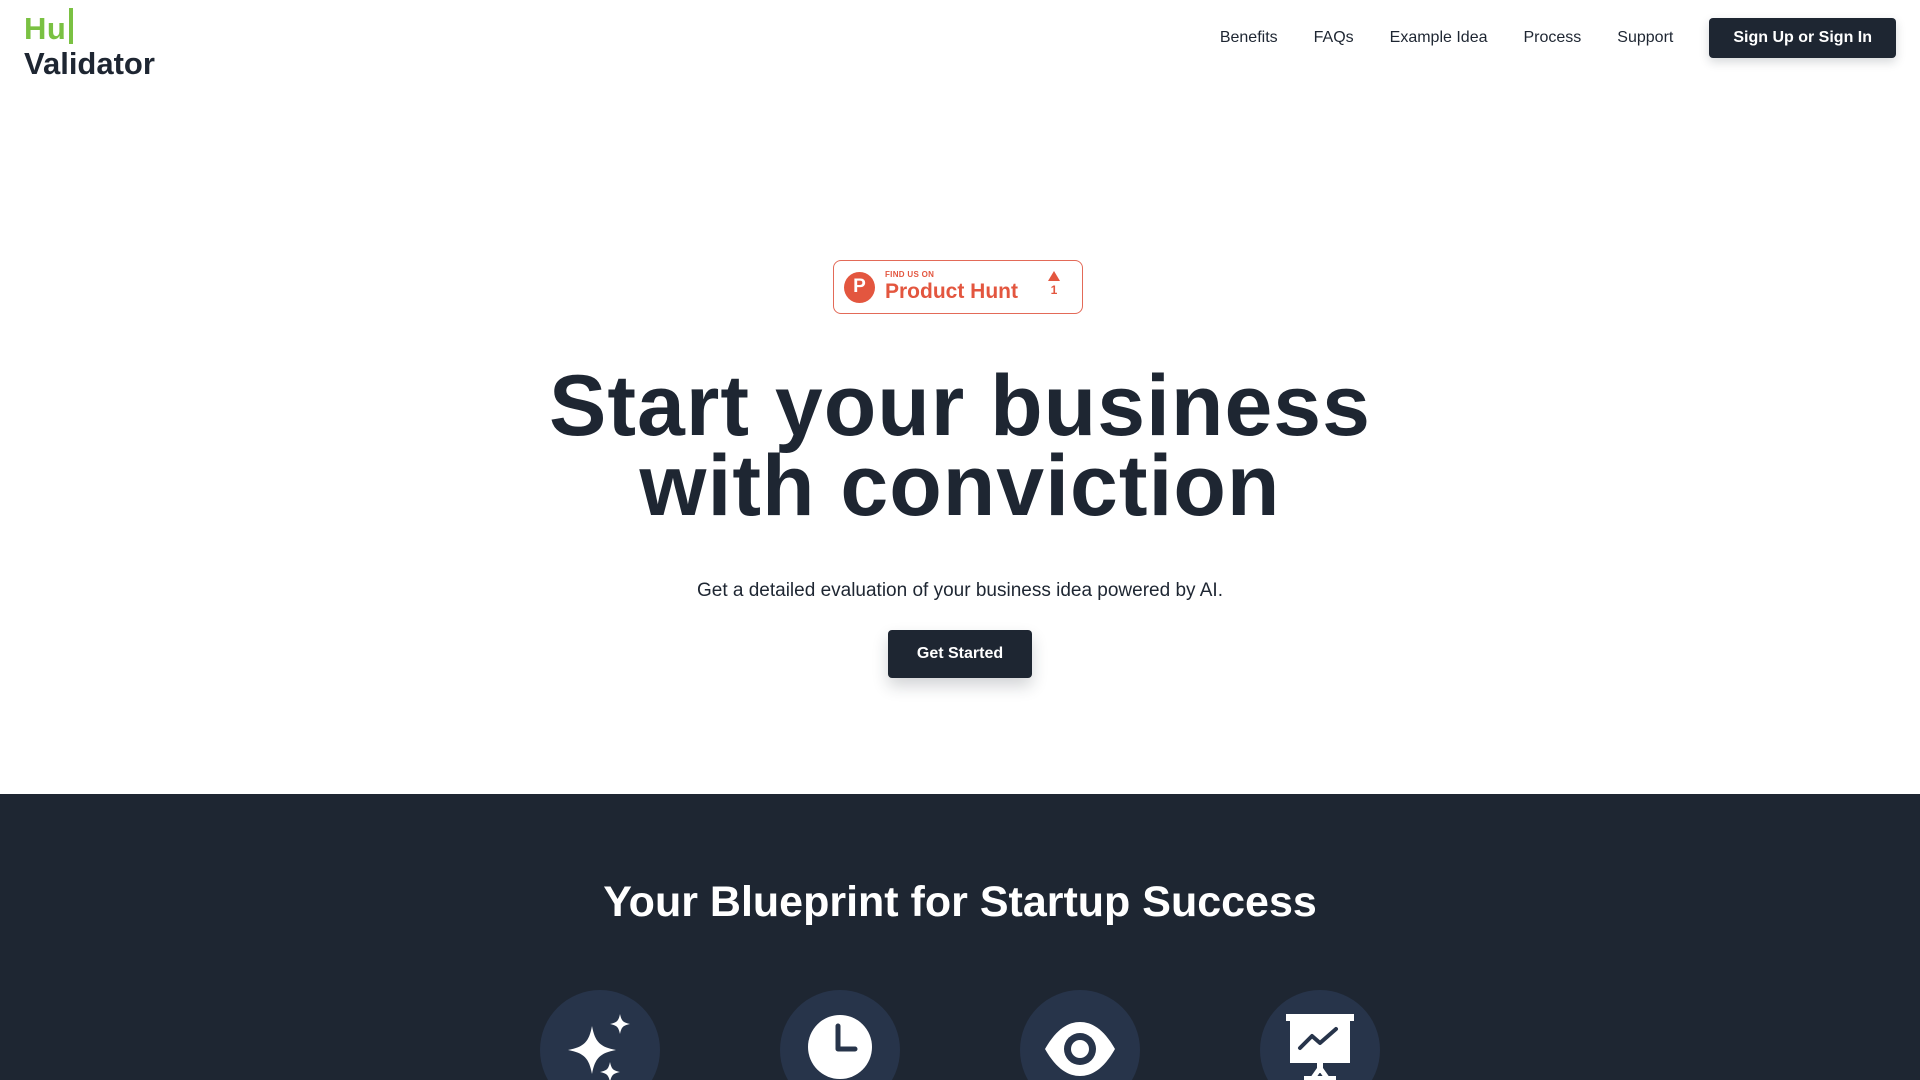 This screenshot has width=1920, height=1080. What do you see at coordinates (1553, 38) in the screenshot?
I see `nav-link-process: Process` at bounding box center [1553, 38].